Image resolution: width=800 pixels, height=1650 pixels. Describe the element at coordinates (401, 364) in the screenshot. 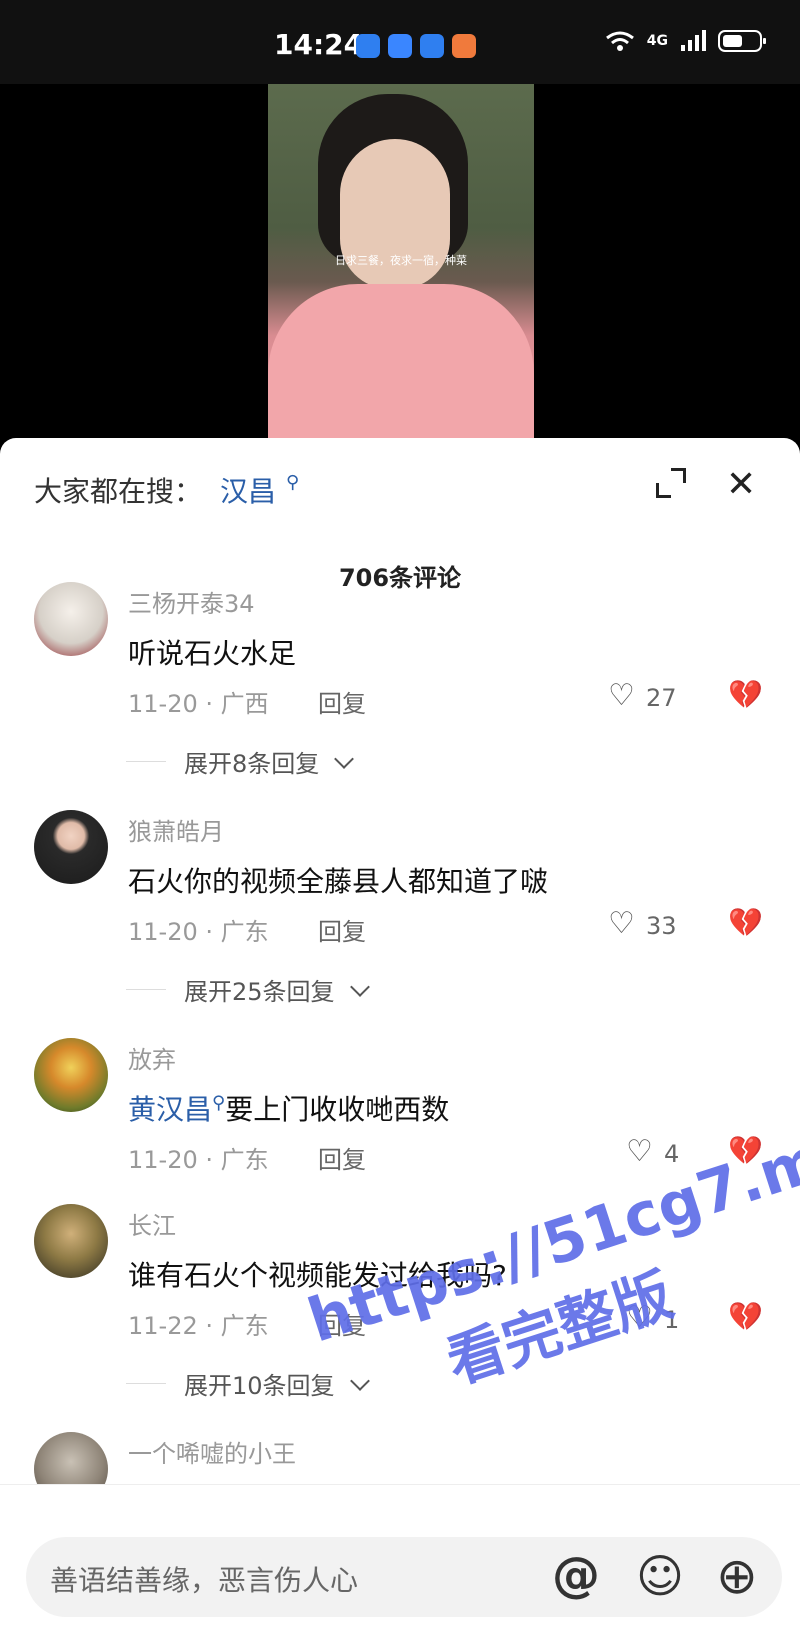

I see `video-person-hoodie` at that location.